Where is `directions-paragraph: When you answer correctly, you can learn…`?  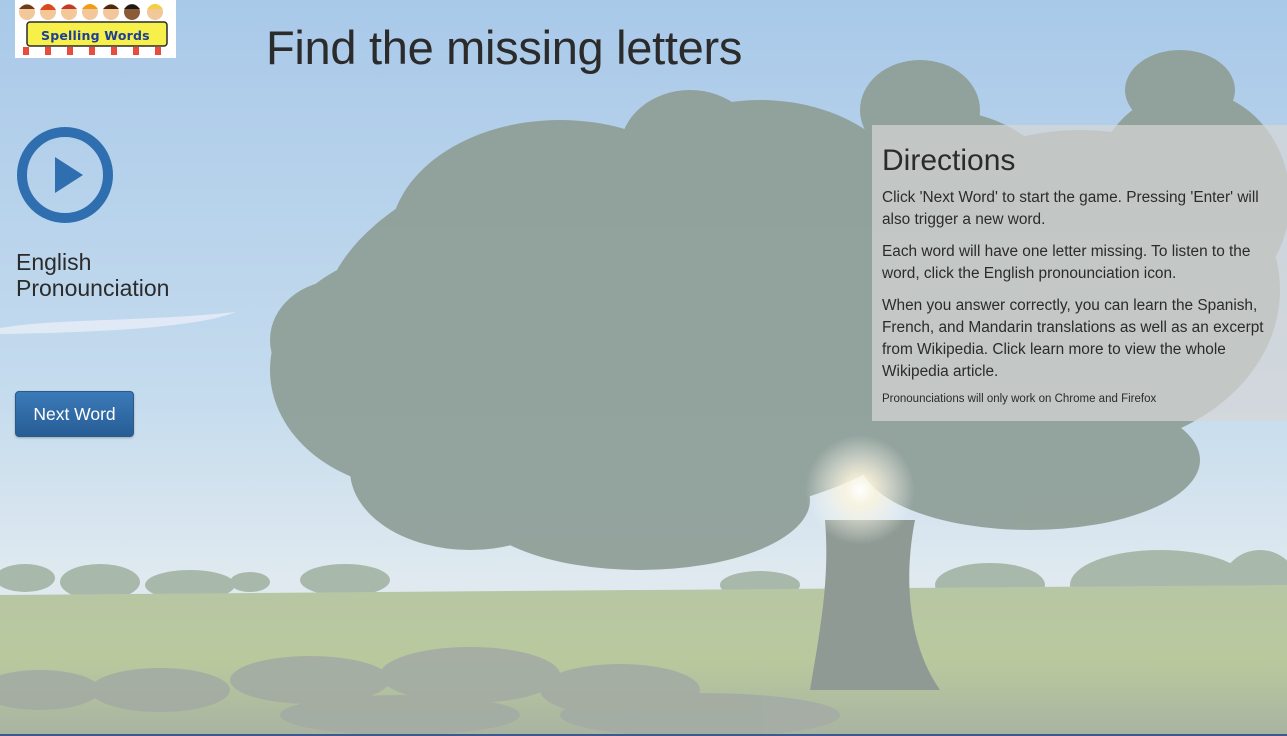
directions-paragraph: When you answer correctly, you can learn… is located at coordinates (1073, 338).